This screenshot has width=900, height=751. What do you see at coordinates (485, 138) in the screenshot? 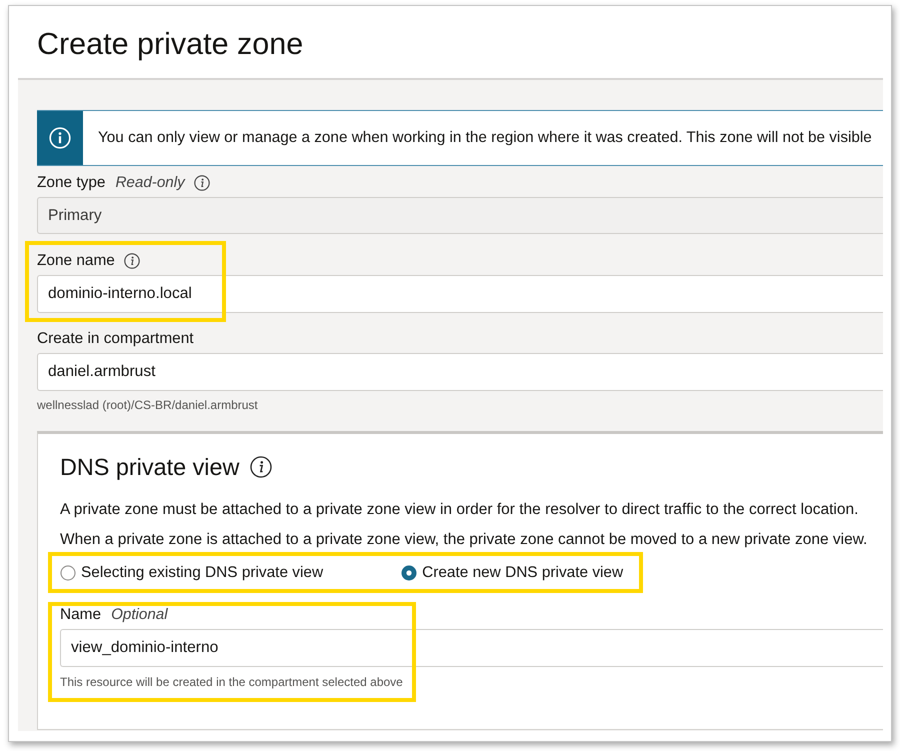
I see `banner-message: You can only view or manage a zone when working in the region where it was created. This zone will not be visible` at bounding box center [485, 138].